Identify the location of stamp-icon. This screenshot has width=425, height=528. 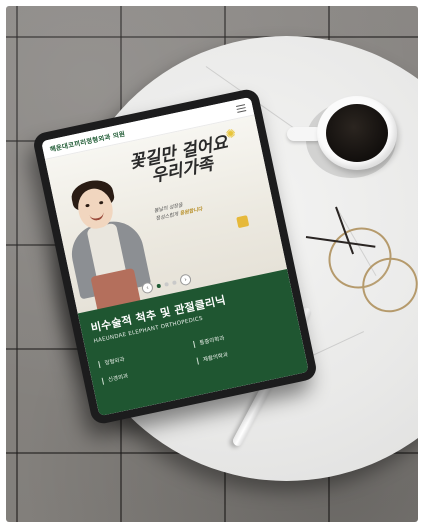
(243, 222).